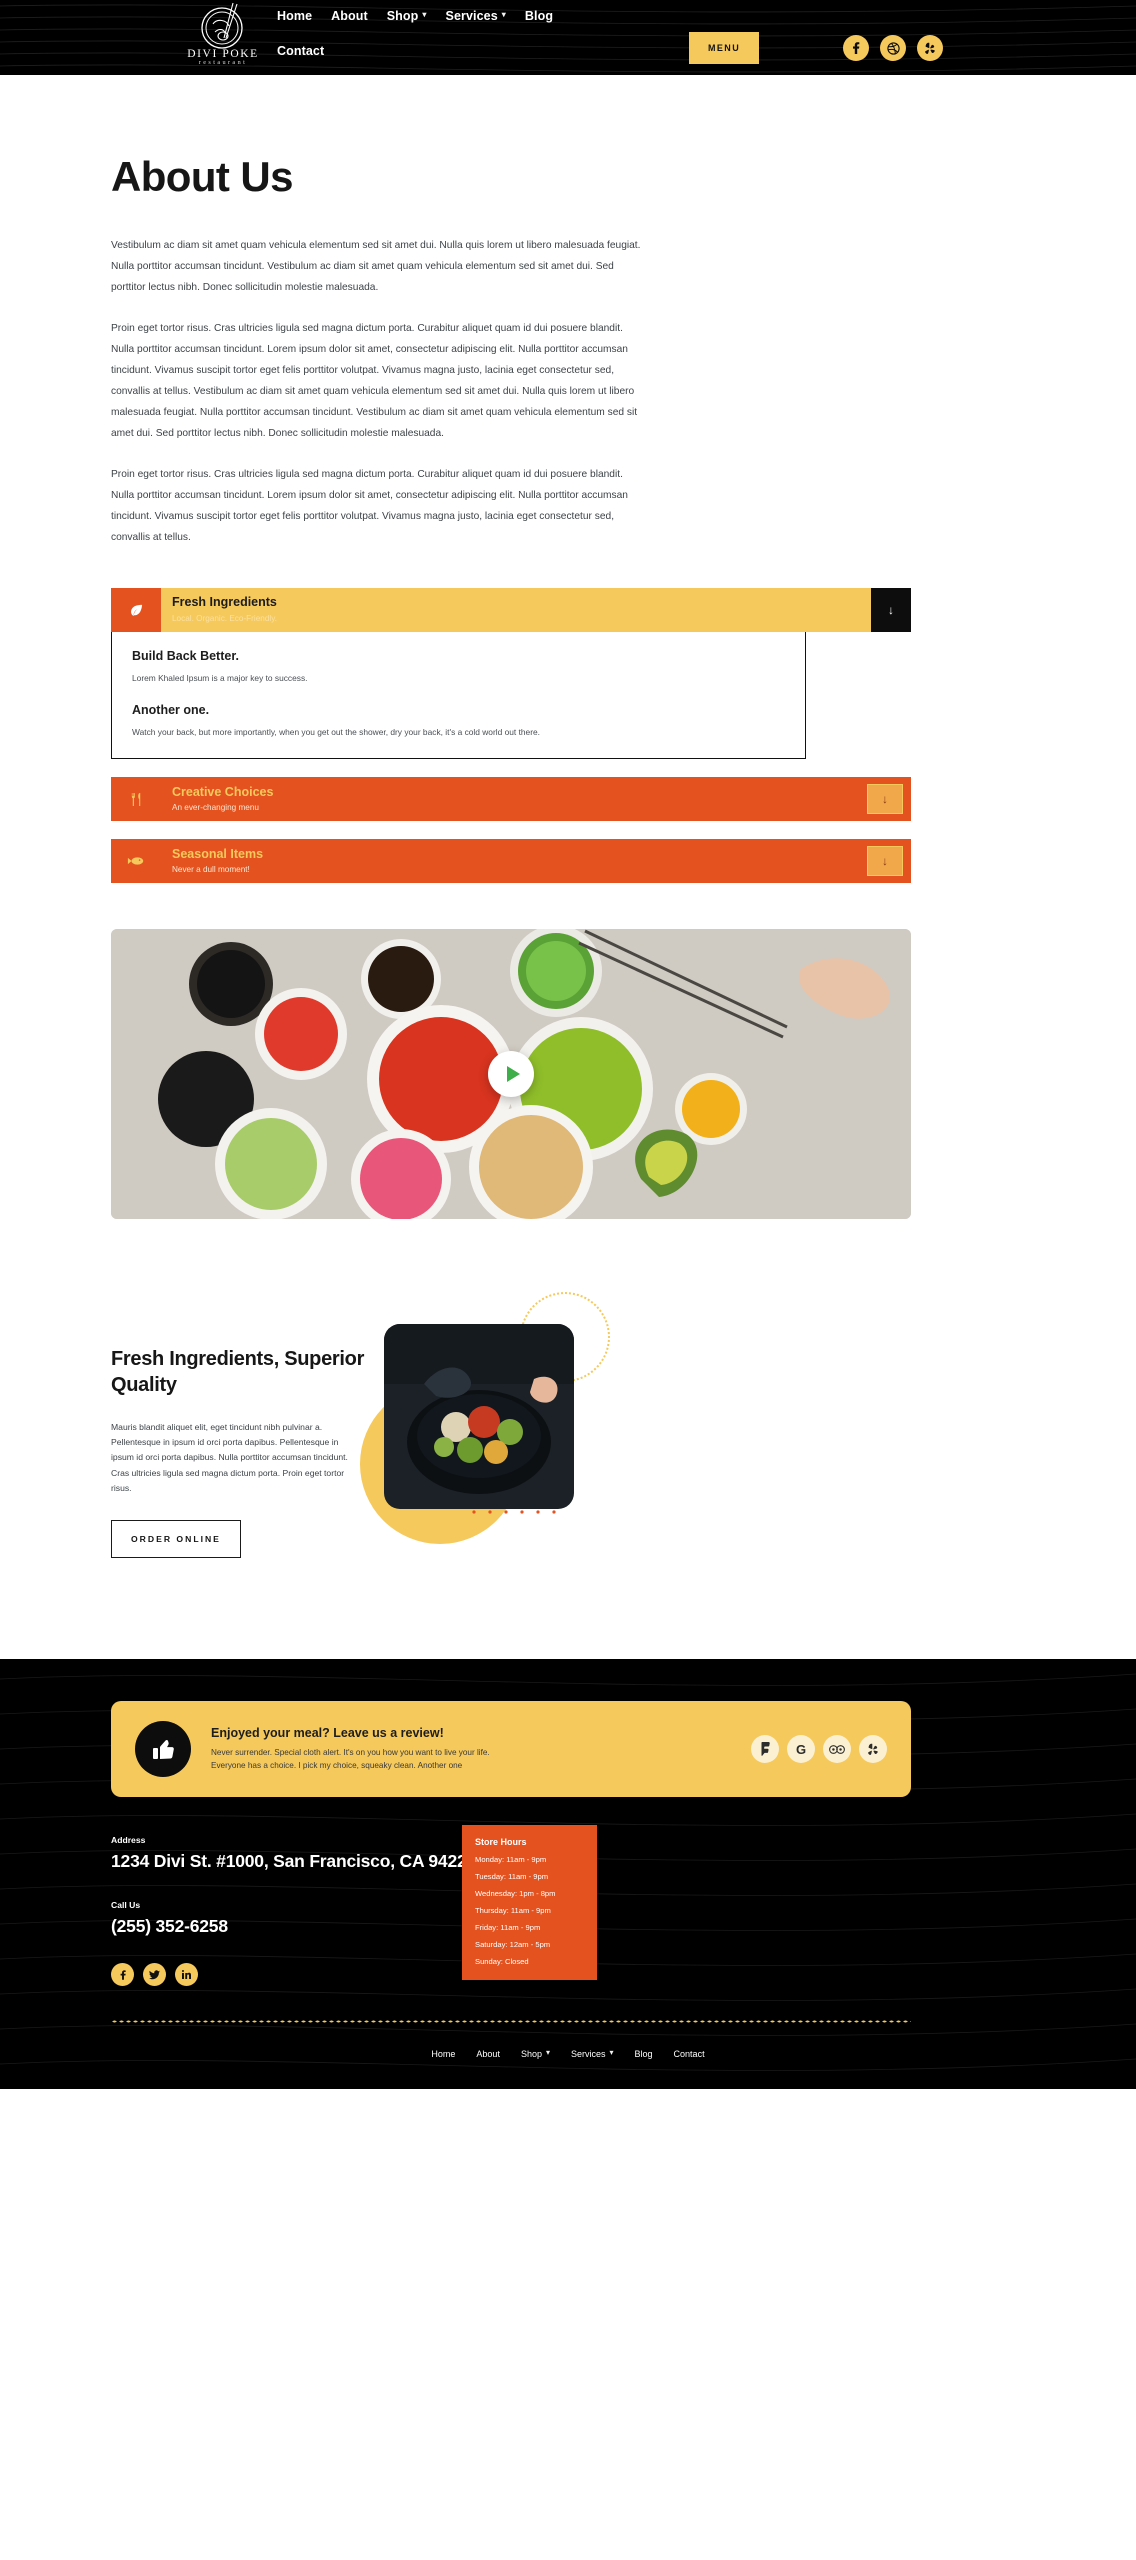 This screenshot has width=1136, height=2560. Describe the element at coordinates (539, 16) in the screenshot. I see `nav-item-blog: Blog` at that location.